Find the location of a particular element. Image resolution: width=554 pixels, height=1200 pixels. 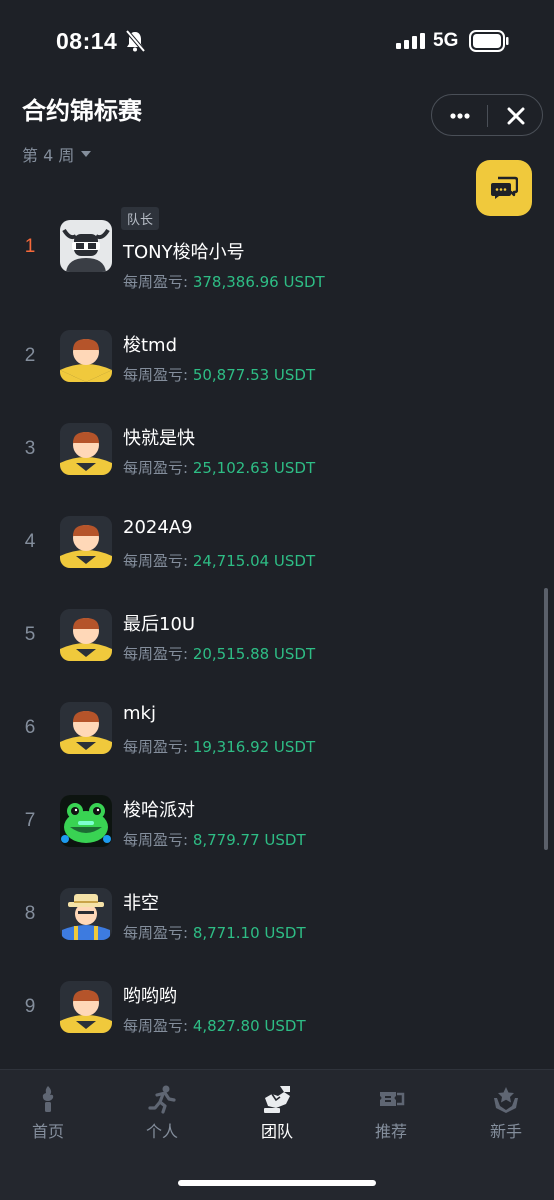

signal-icon is located at coordinates (410, 41).